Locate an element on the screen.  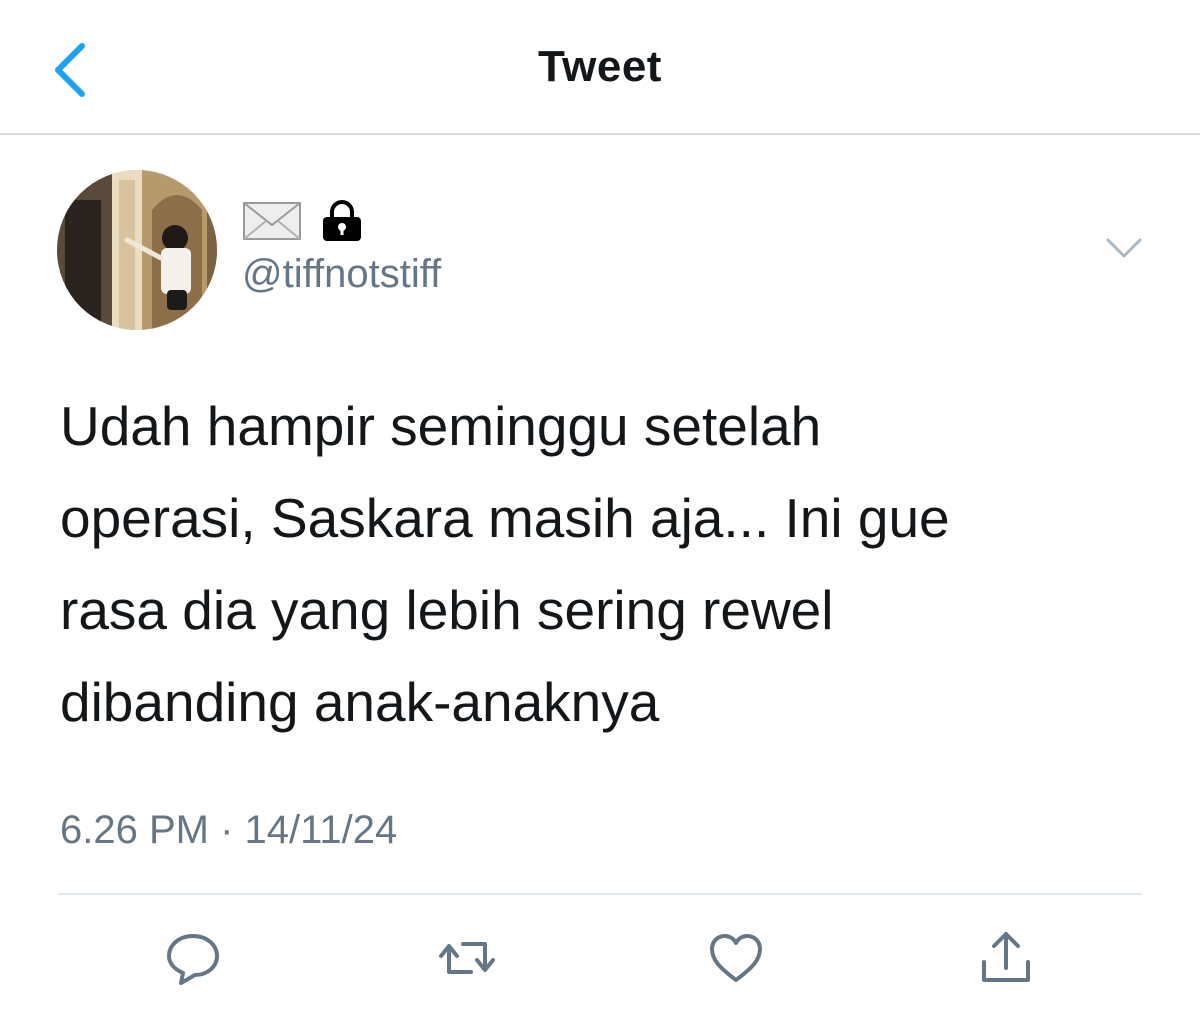
share-button is located at coordinates (1006, 958).